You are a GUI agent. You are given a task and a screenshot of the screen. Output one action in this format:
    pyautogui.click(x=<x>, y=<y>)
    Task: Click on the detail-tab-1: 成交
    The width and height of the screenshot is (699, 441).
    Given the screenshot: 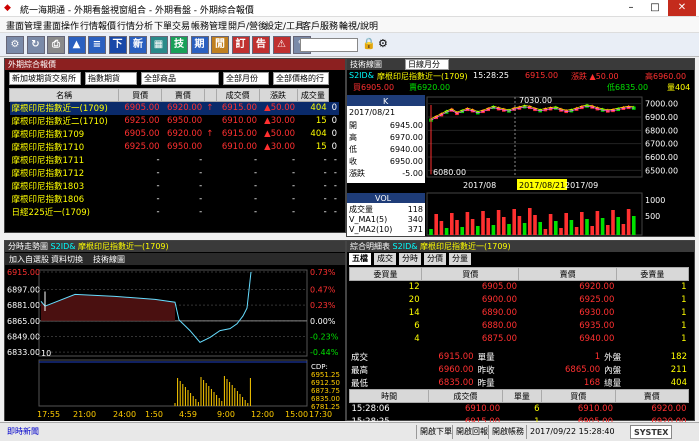 What is the action you would take?
    pyautogui.click(x=385, y=259)
    